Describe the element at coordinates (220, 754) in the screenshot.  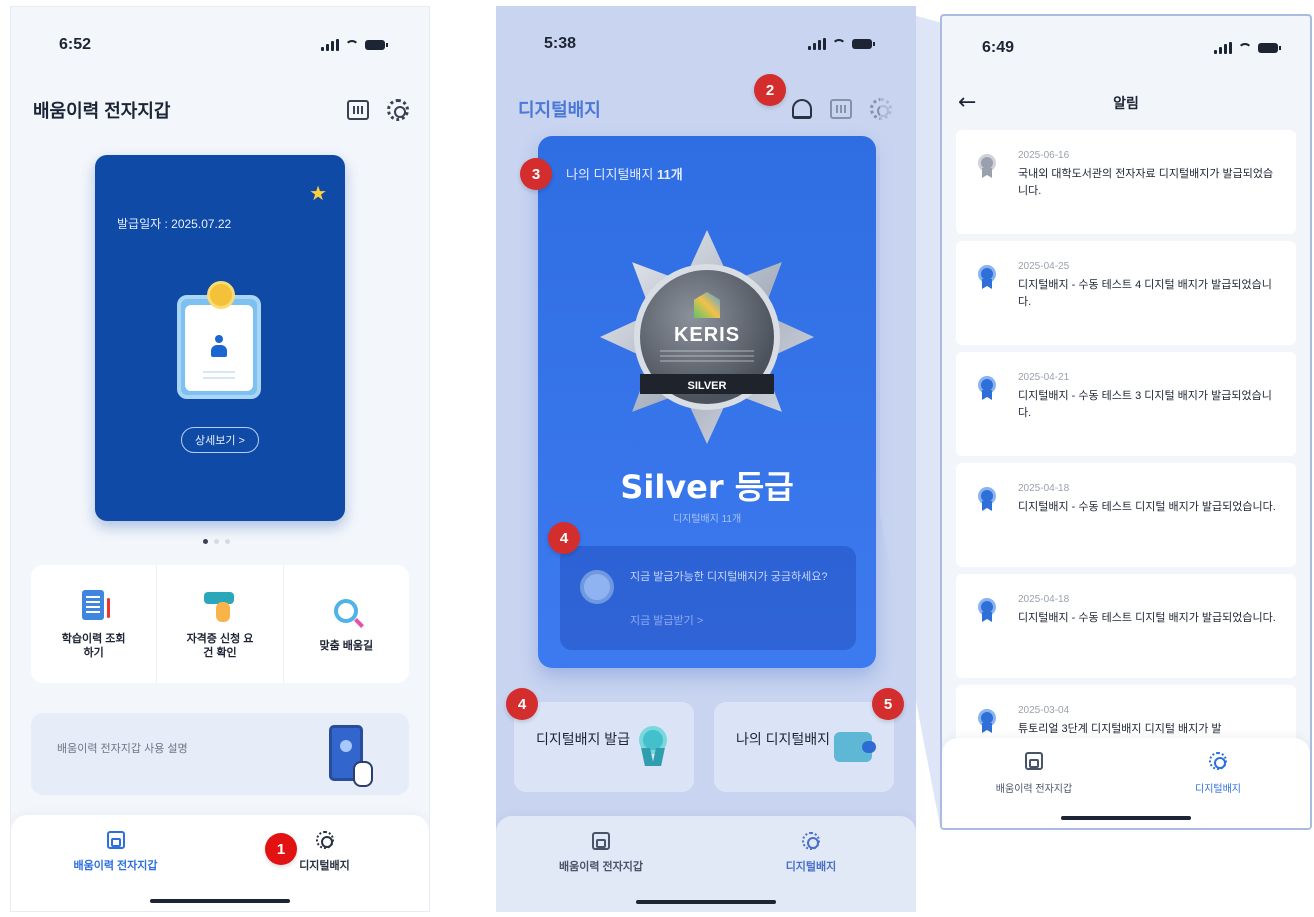
I see `usage-guide-banner: 배움이력 전자지갑 사용 설명` at that location.